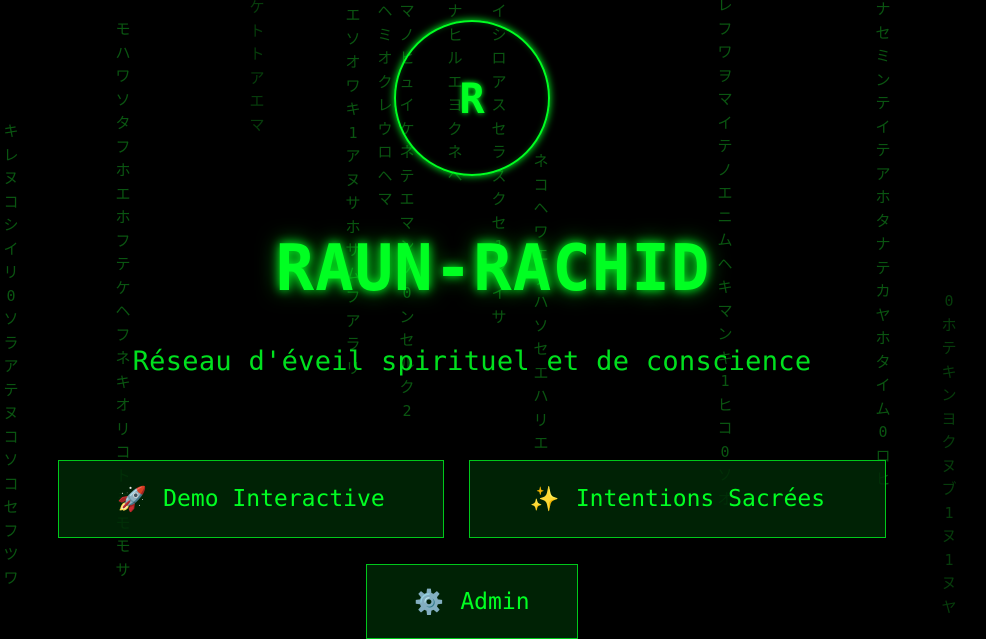  Describe the element at coordinates (544, 499) in the screenshot. I see `sparkles-icon: ✨` at that location.